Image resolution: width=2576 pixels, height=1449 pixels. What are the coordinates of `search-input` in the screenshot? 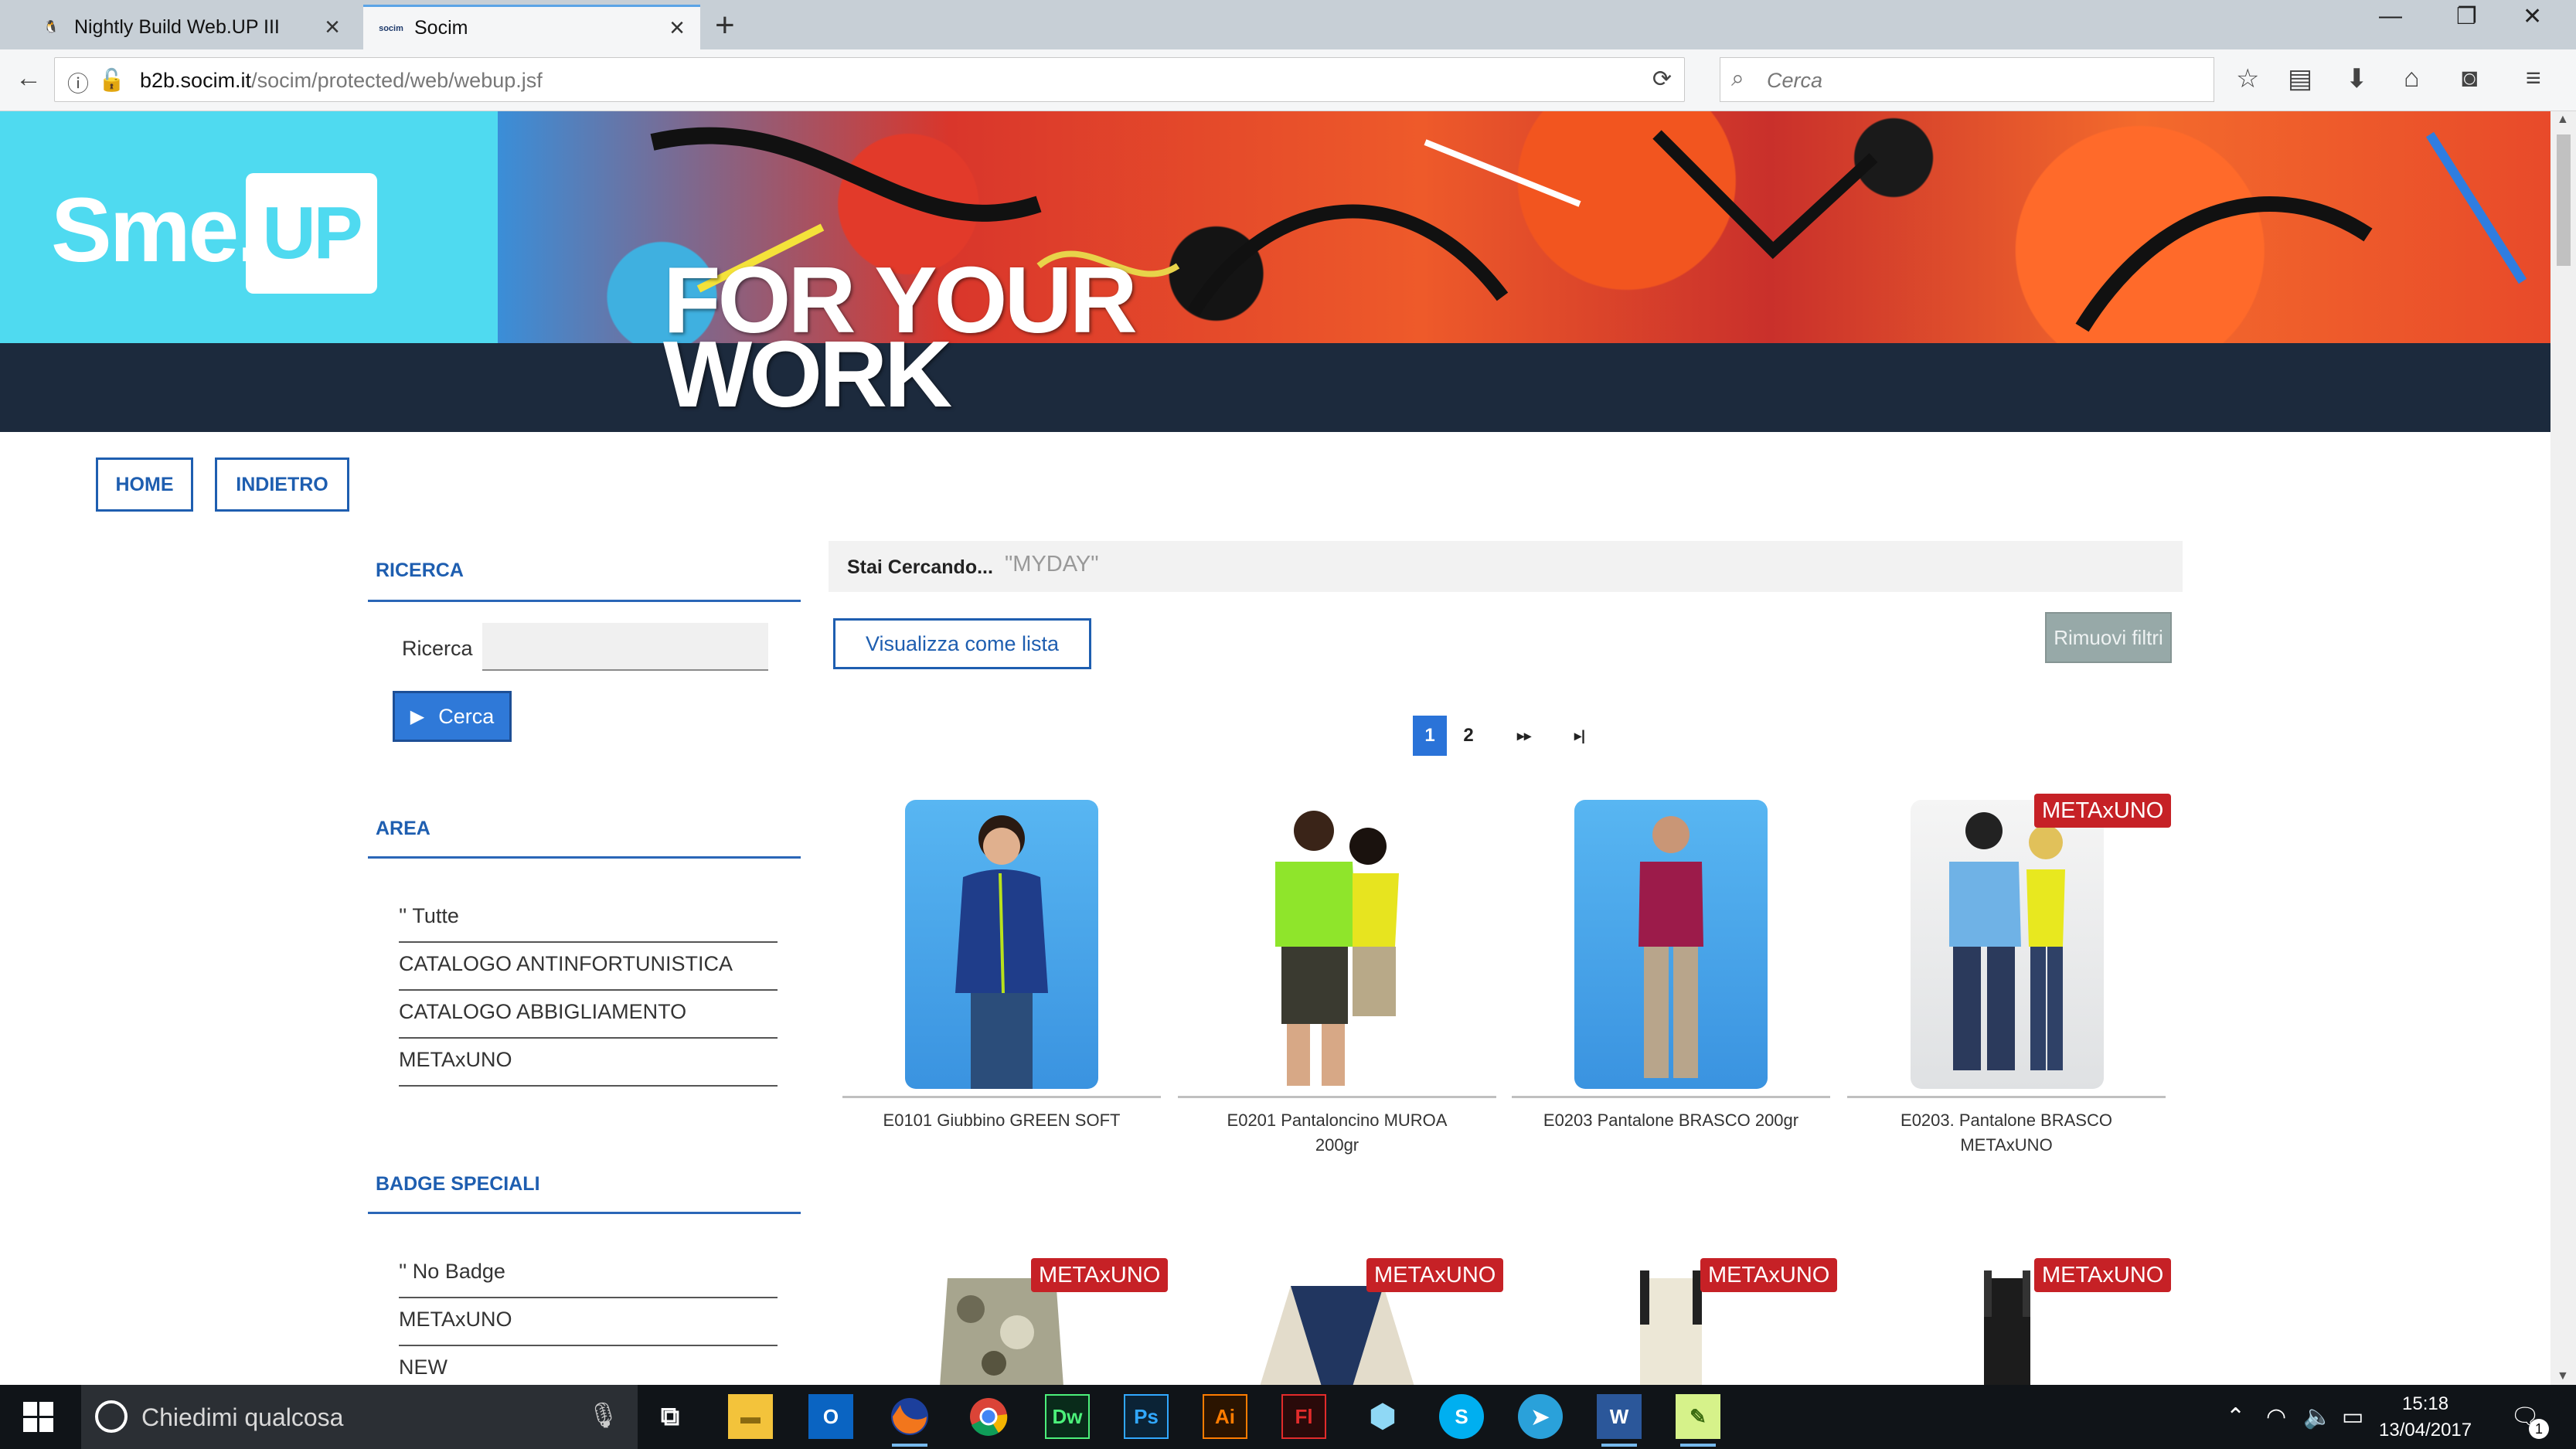 It's located at (625, 647).